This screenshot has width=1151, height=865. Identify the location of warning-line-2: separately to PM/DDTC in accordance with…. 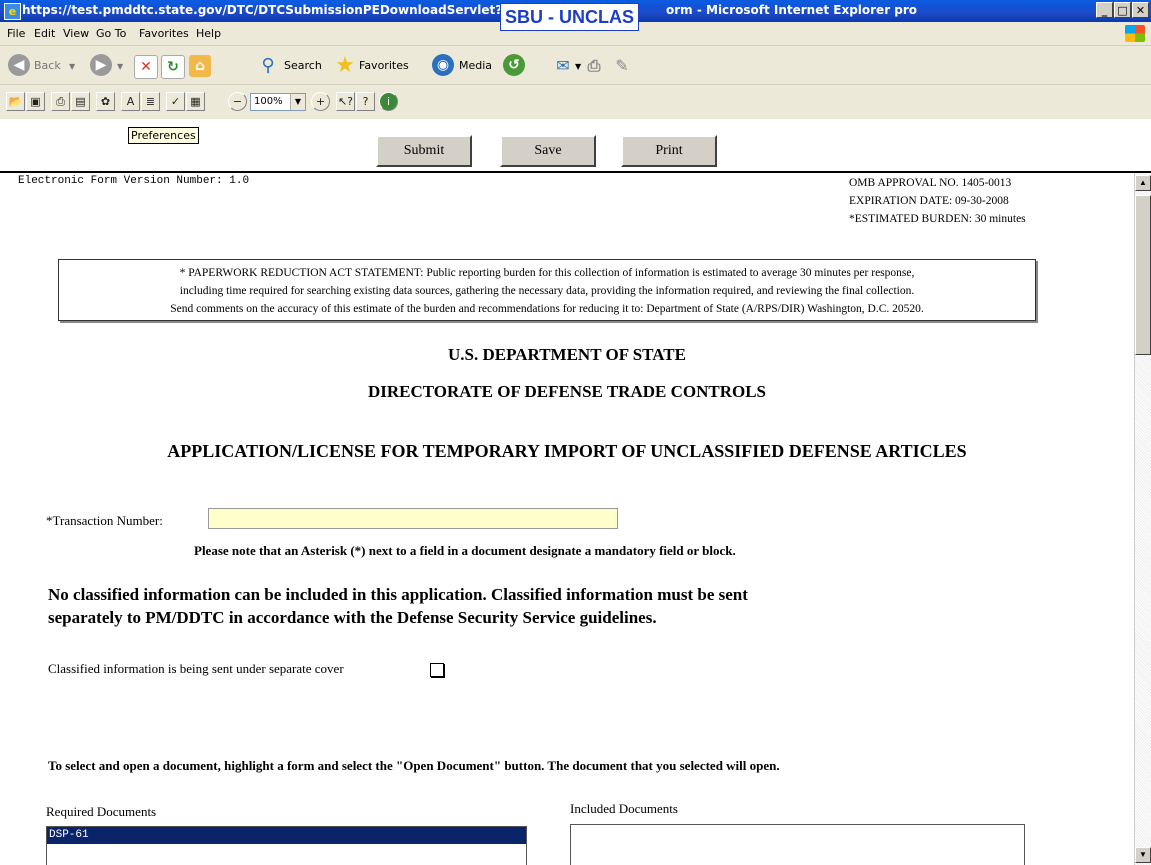
(352, 617).